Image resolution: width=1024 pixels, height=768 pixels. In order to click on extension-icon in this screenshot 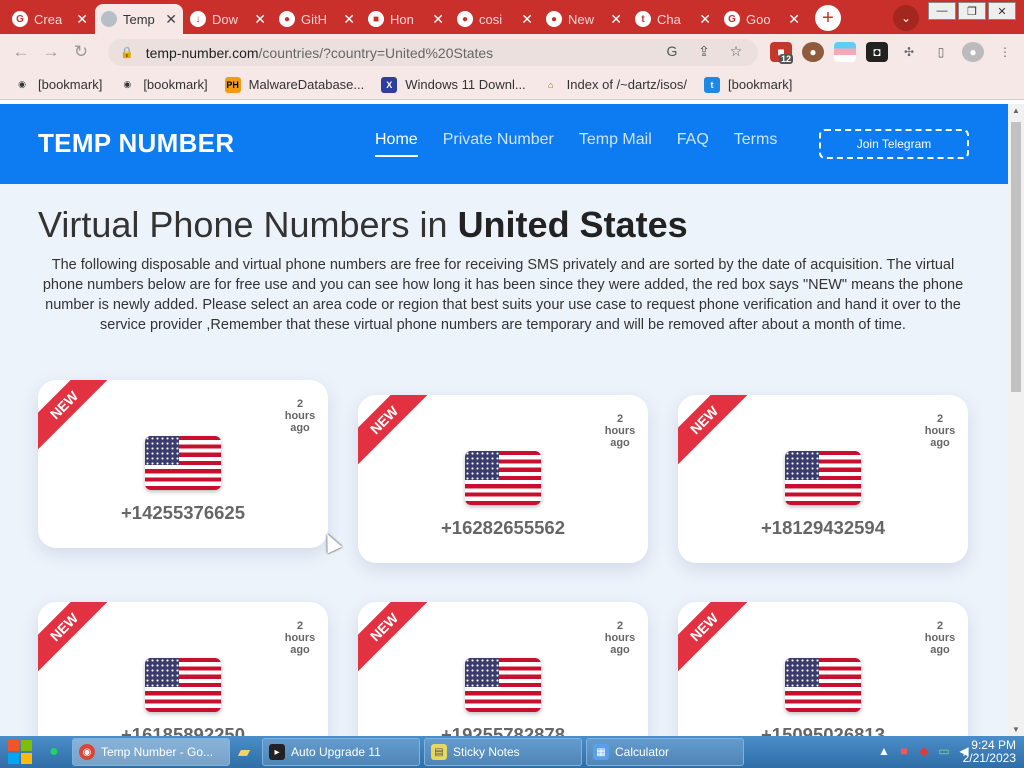, I will do `click(845, 52)`.